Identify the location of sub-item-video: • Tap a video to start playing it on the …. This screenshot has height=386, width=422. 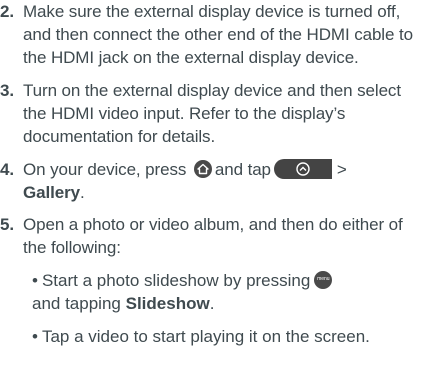
(211, 336).